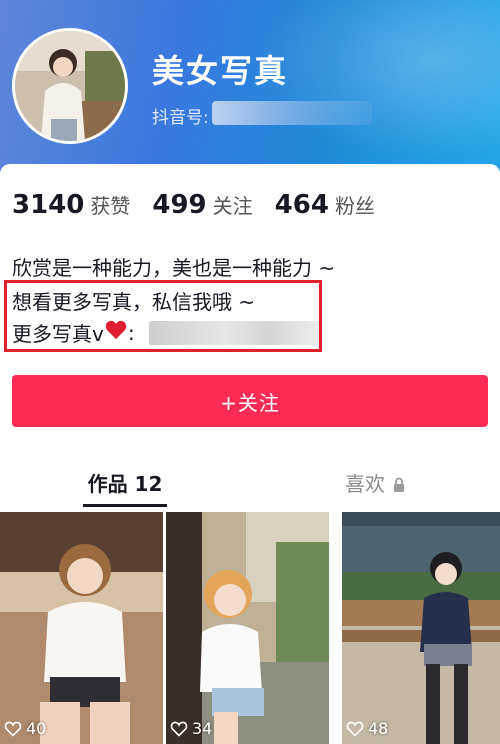  Describe the element at coordinates (302, 205) in the screenshot. I see `followers-count: 464` at that location.